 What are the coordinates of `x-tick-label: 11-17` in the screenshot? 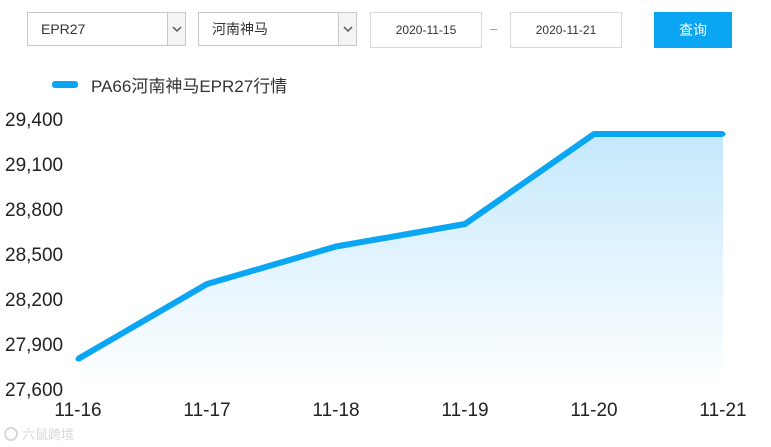 It's located at (206, 410).